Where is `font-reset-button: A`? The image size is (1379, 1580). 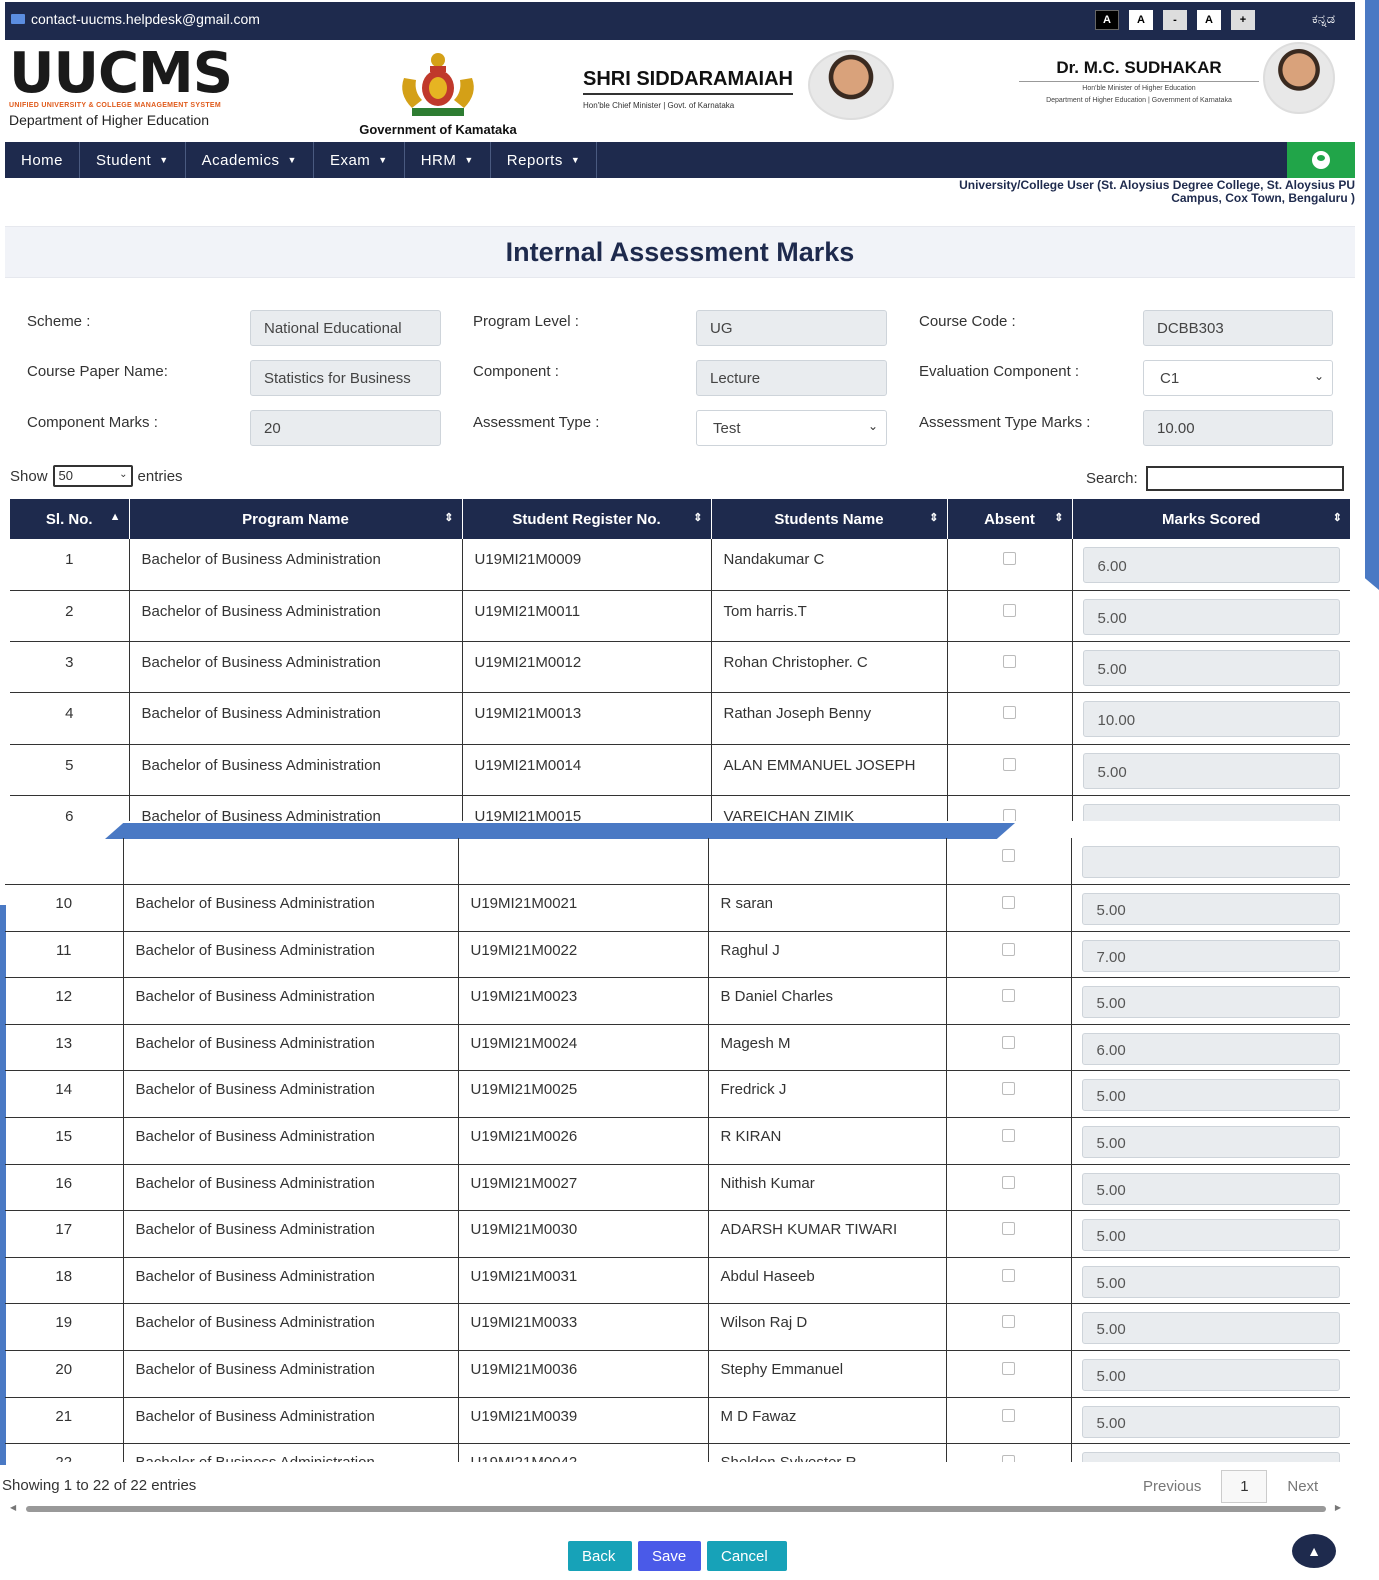 font-reset-button: A is located at coordinates (1209, 20).